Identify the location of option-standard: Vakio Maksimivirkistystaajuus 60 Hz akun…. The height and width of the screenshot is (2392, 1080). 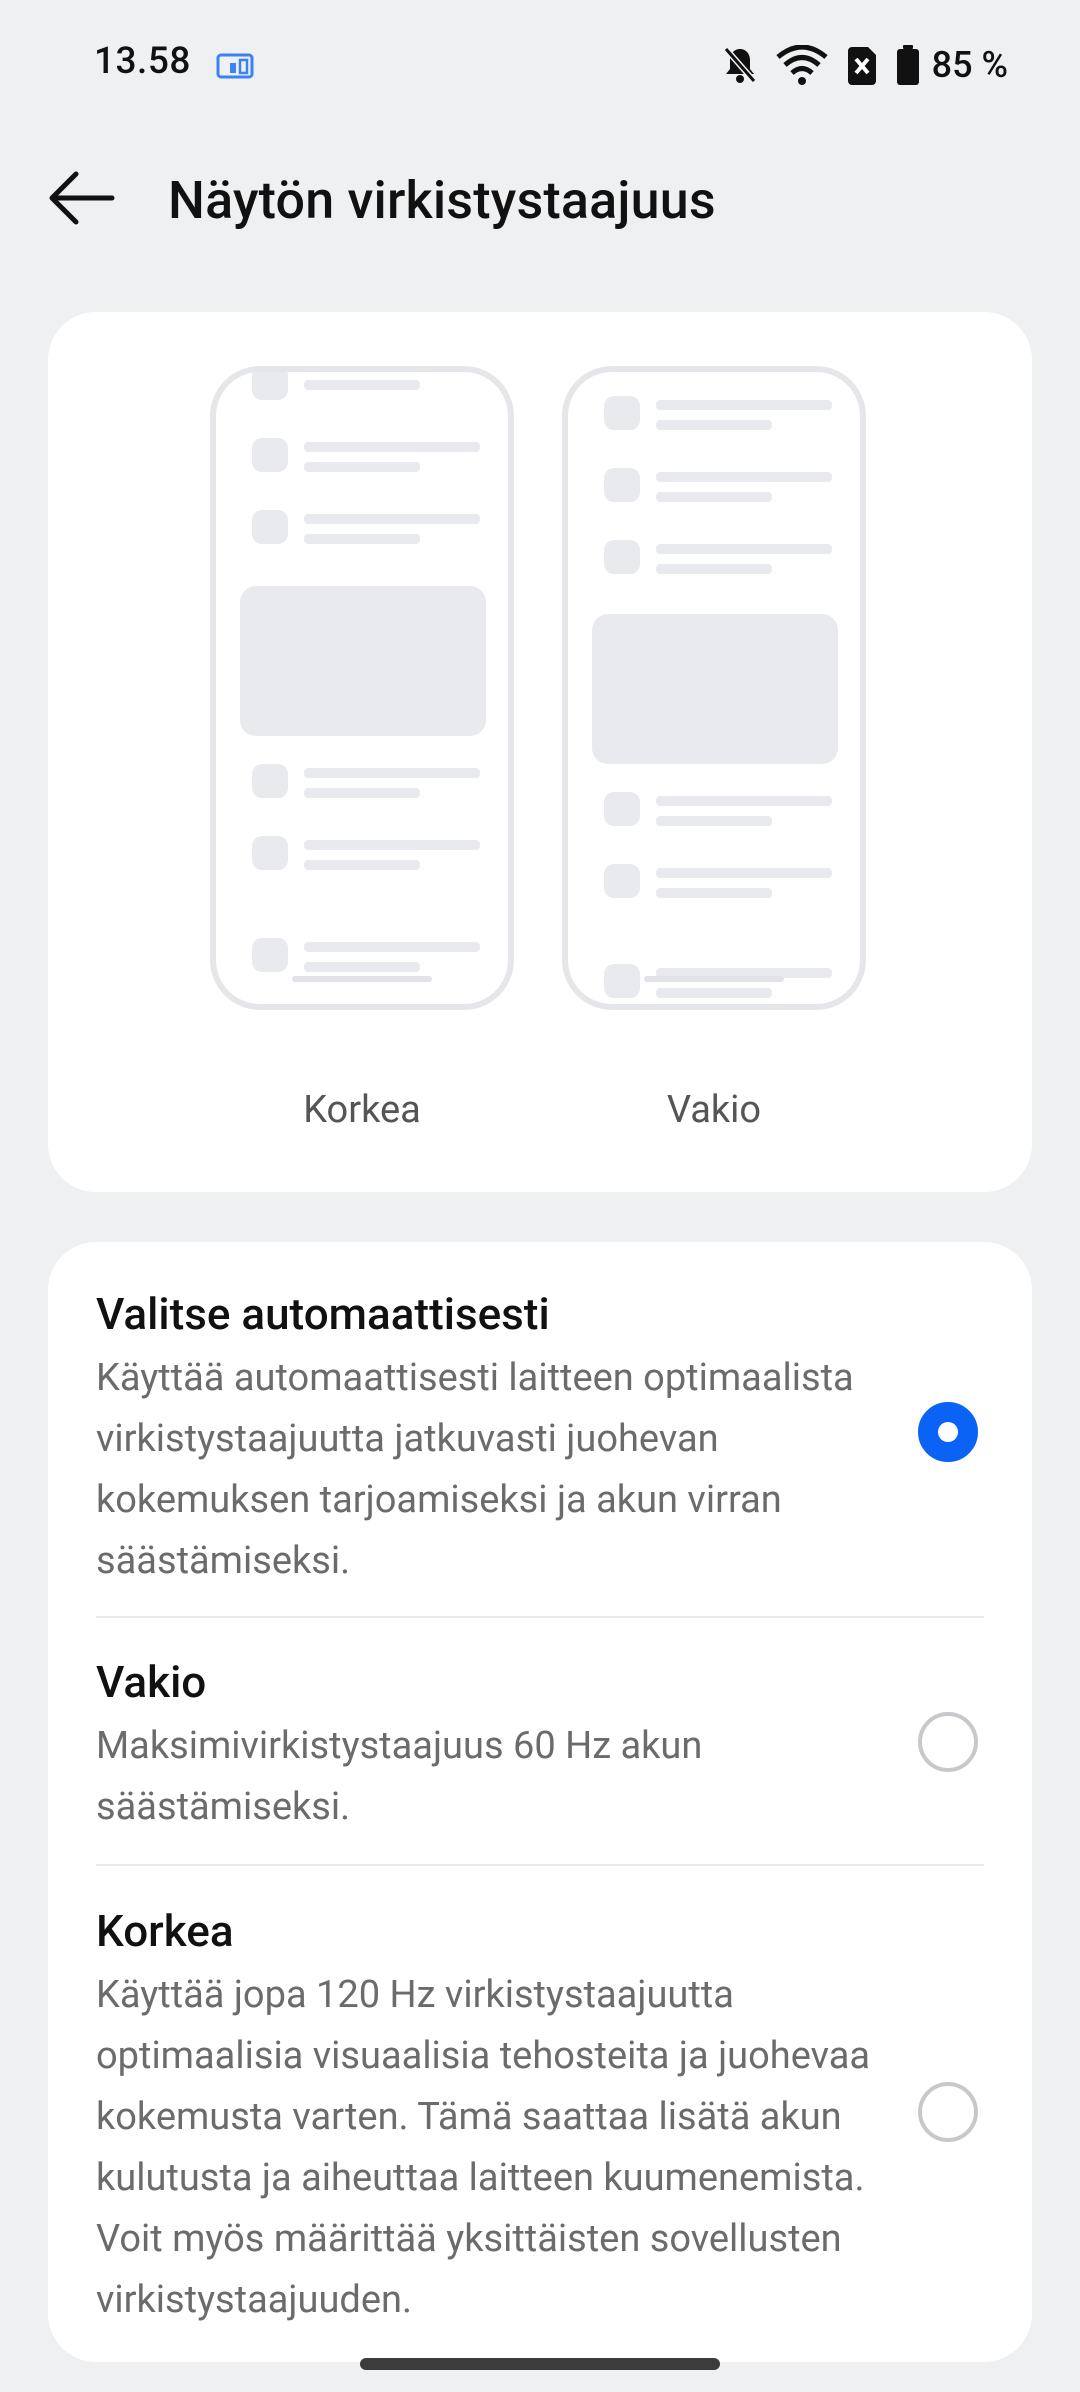
(564, 1746).